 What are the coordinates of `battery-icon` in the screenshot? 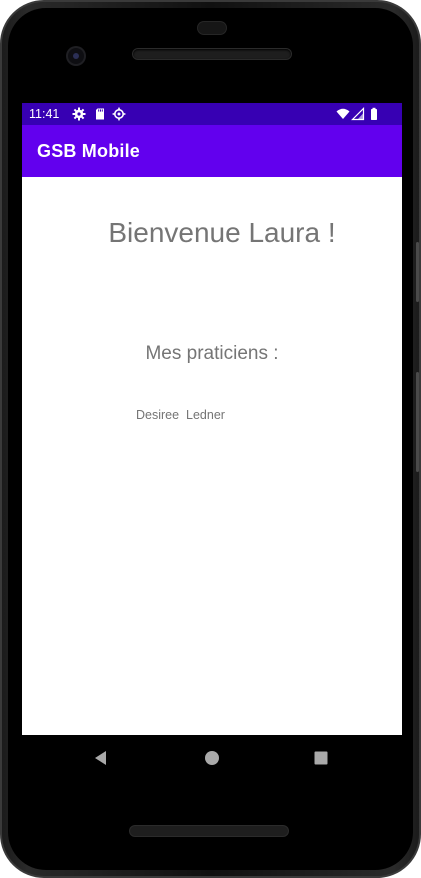 It's located at (374, 113).